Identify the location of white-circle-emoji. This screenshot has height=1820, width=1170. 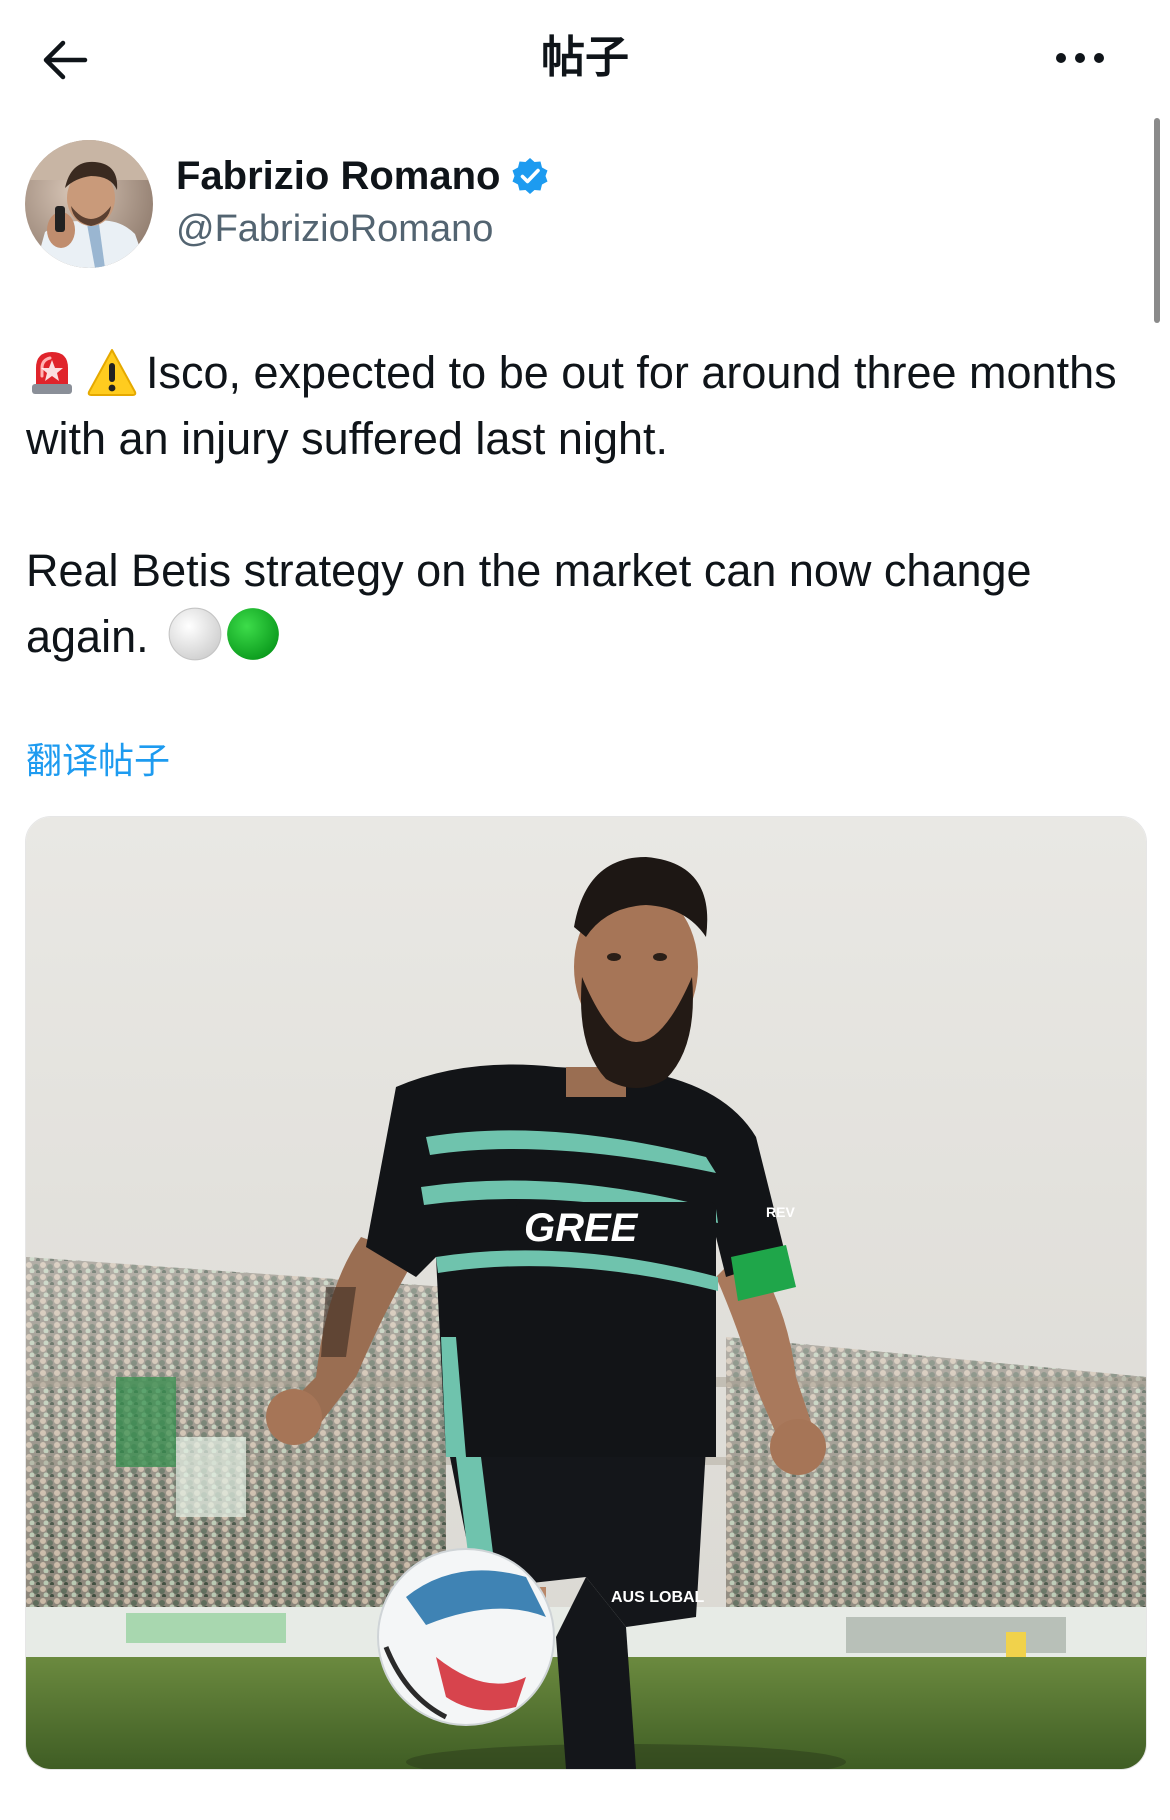
(195, 634).